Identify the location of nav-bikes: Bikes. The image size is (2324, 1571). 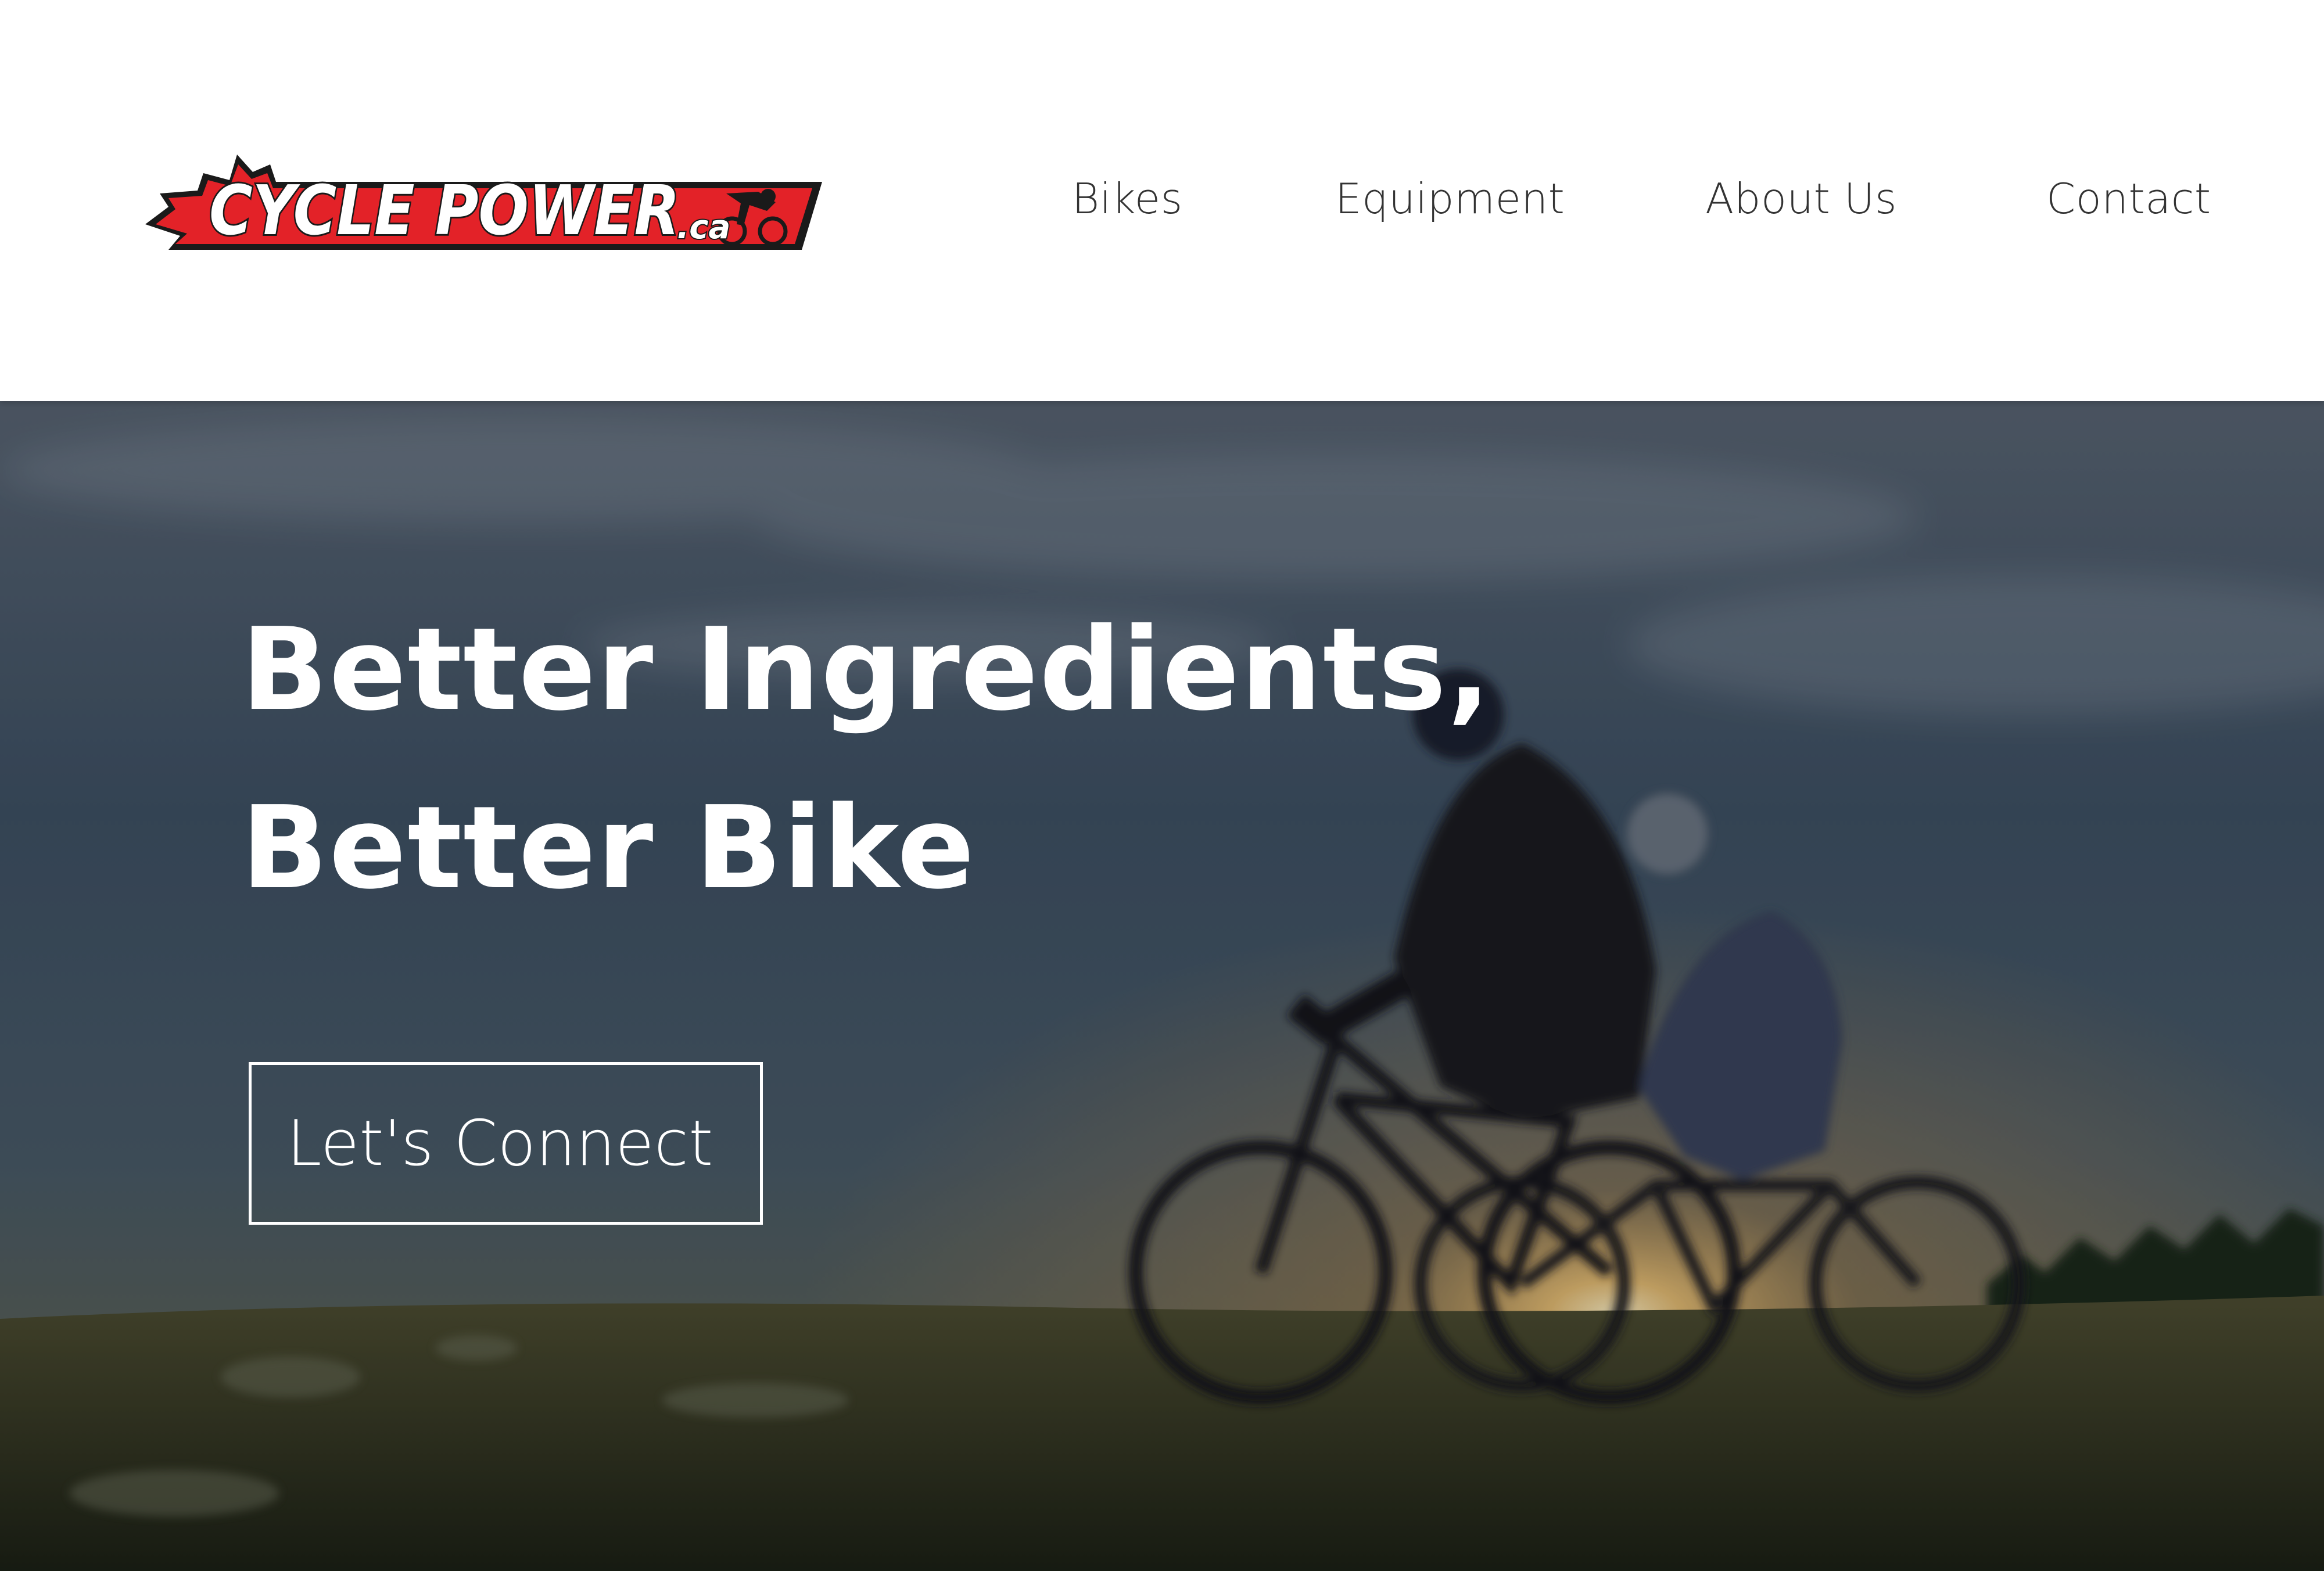
(1127, 198).